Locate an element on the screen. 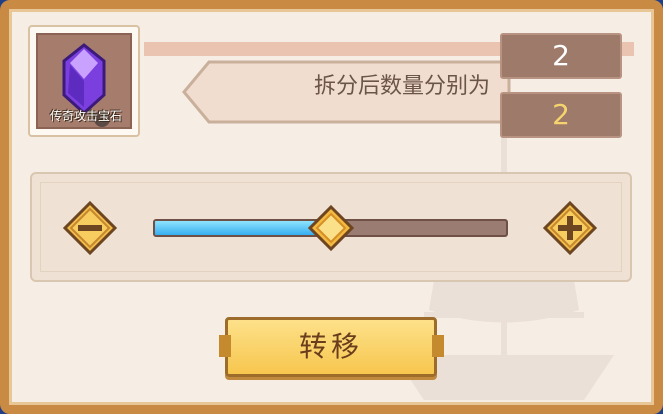  slider-fill is located at coordinates (244, 228).